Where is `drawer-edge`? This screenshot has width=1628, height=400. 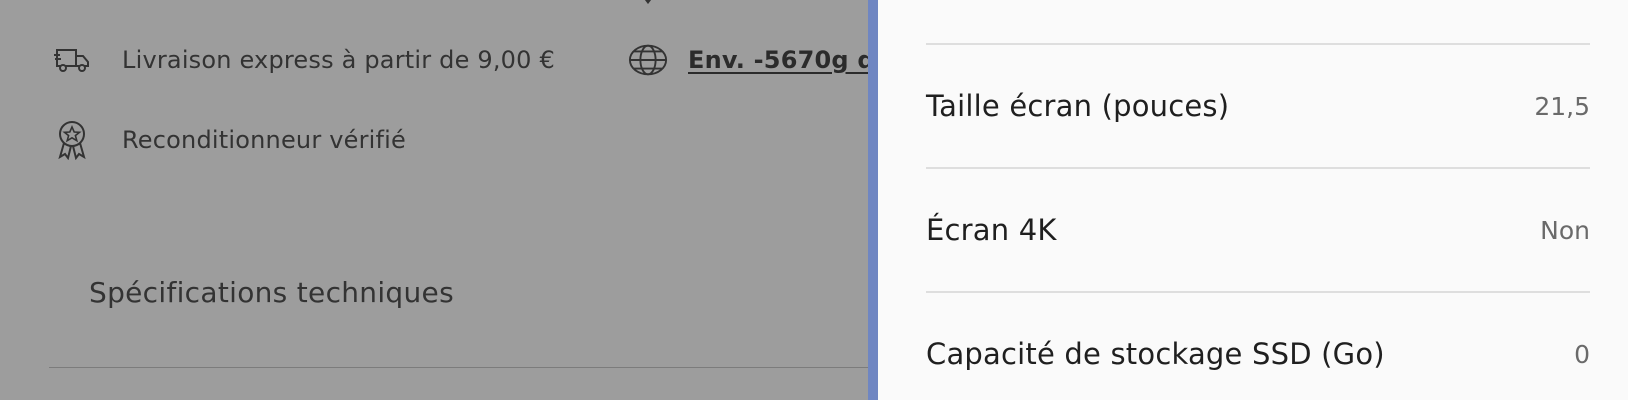 drawer-edge is located at coordinates (873, 200).